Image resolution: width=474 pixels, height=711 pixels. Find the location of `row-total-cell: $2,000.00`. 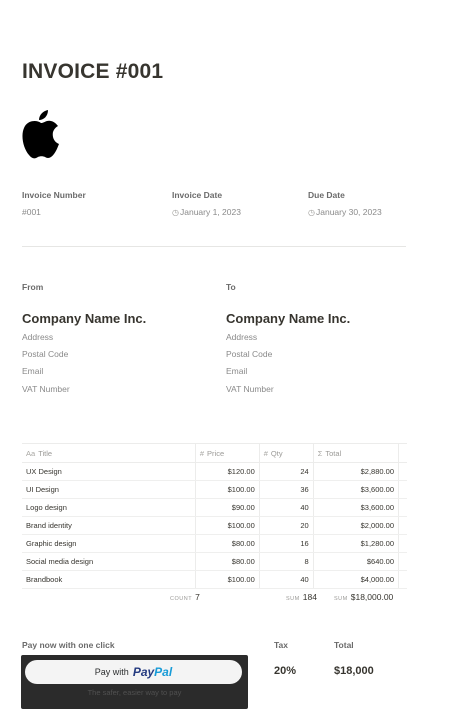

row-total-cell: $2,000.00 is located at coordinates (355, 525).